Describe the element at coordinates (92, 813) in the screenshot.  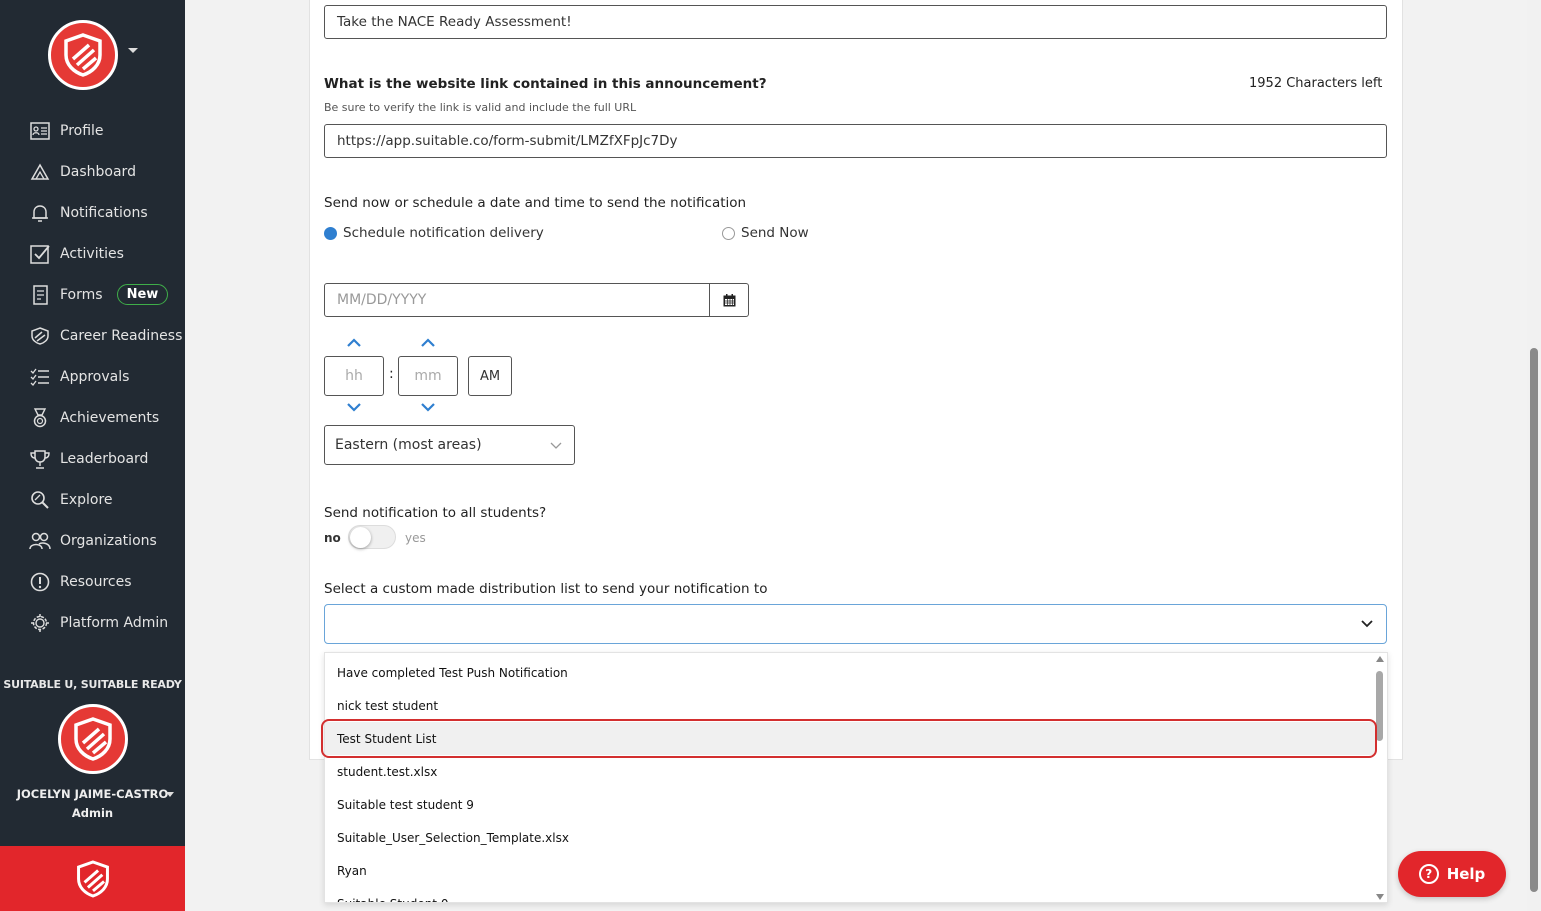
I see `user-role: Admin` at that location.